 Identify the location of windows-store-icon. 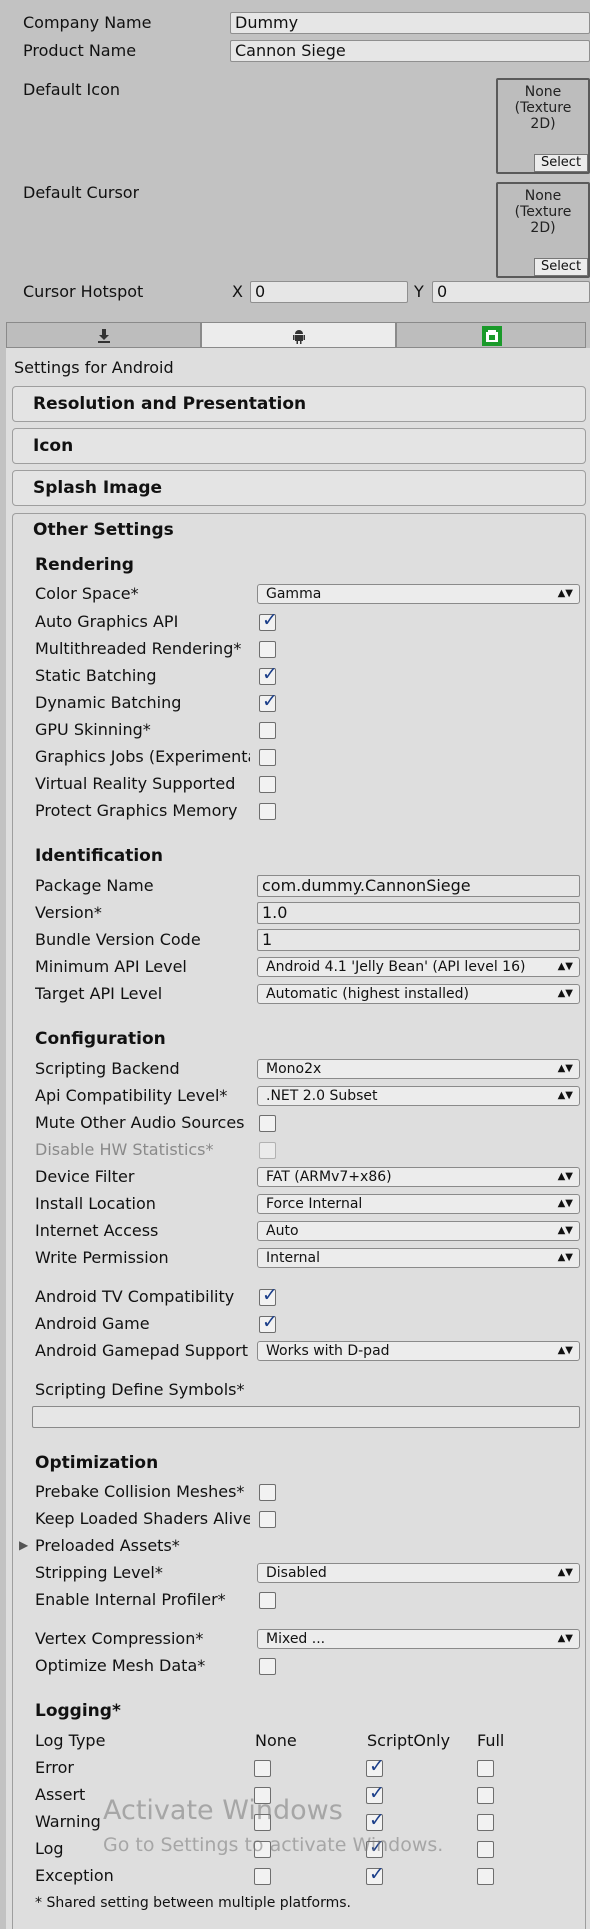
(492, 336).